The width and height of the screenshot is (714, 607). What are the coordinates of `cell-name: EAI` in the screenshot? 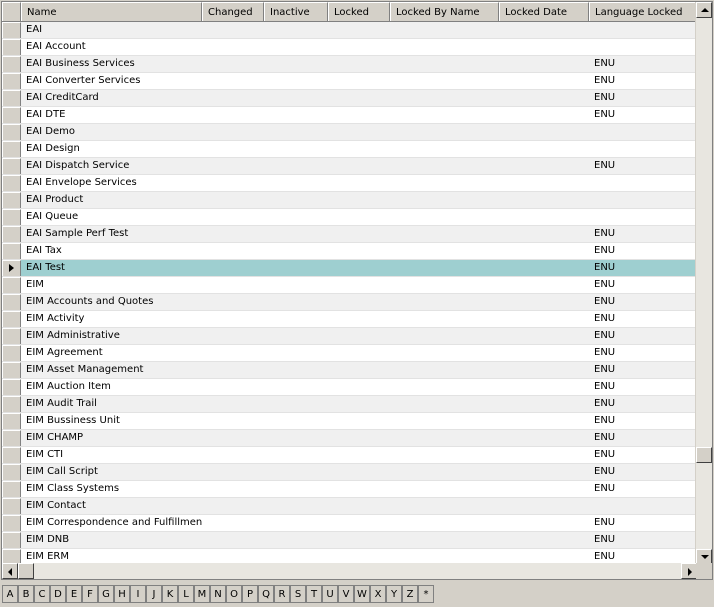 It's located at (111, 30).